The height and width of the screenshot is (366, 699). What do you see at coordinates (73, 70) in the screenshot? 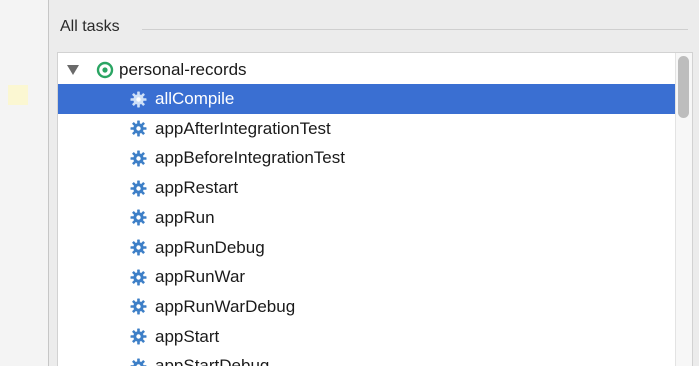
I see `expand-triangle-icon` at bounding box center [73, 70].